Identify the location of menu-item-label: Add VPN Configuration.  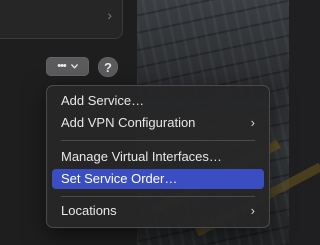
(128, 122).